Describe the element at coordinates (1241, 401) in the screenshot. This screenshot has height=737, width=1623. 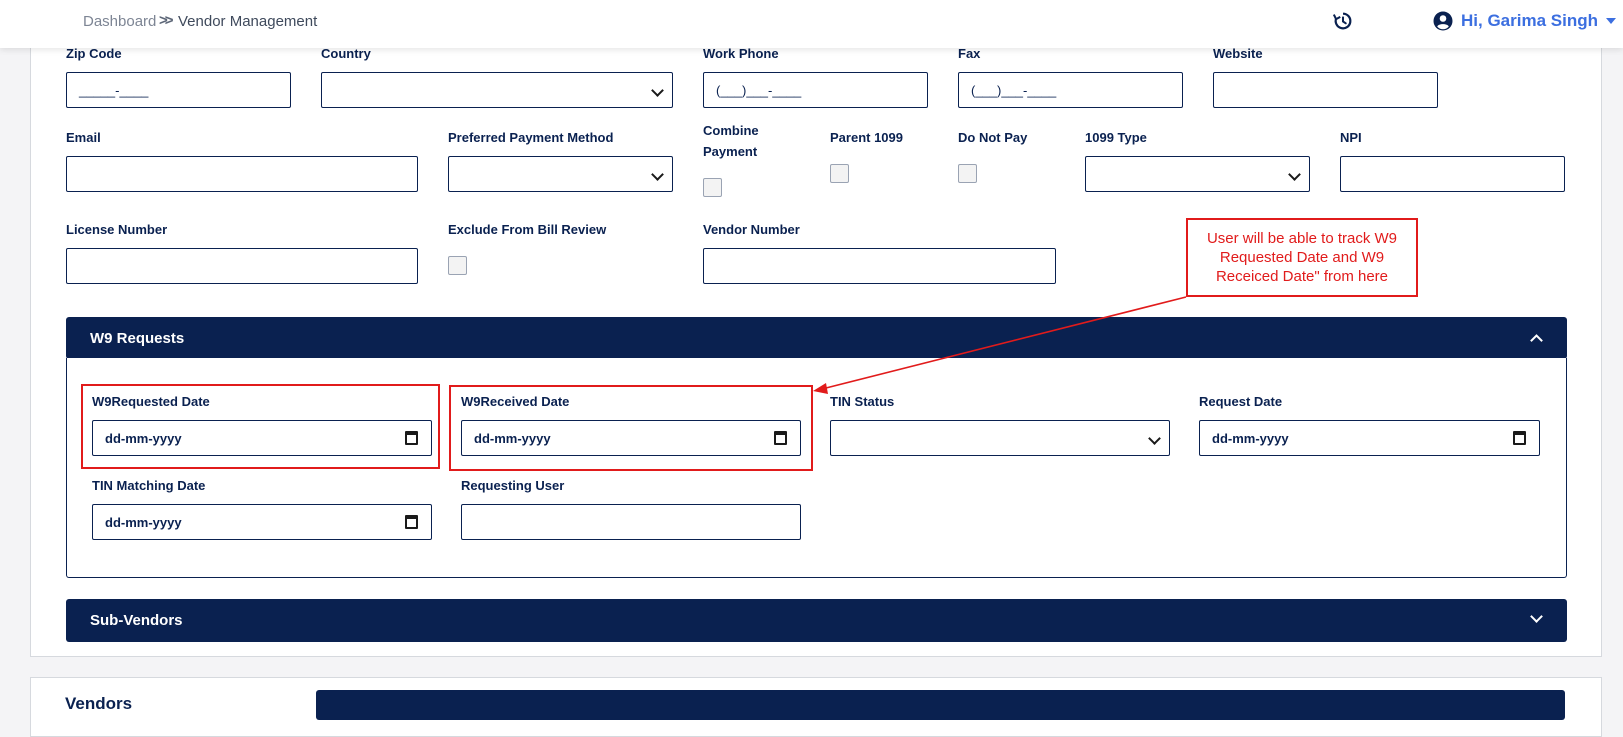
I see `request-date-label: Request Date` at that location.